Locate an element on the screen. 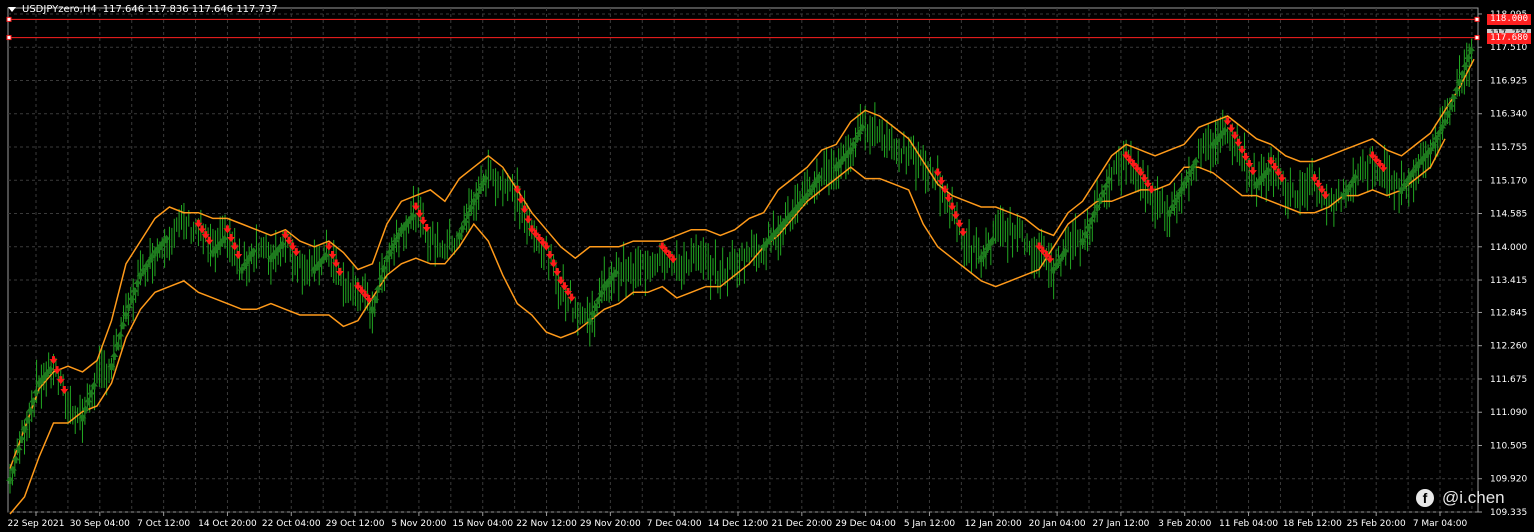 The width and height of the screenshot is (1534, 532). watermark: f @i.chen is located at coordinates (1460, 498).